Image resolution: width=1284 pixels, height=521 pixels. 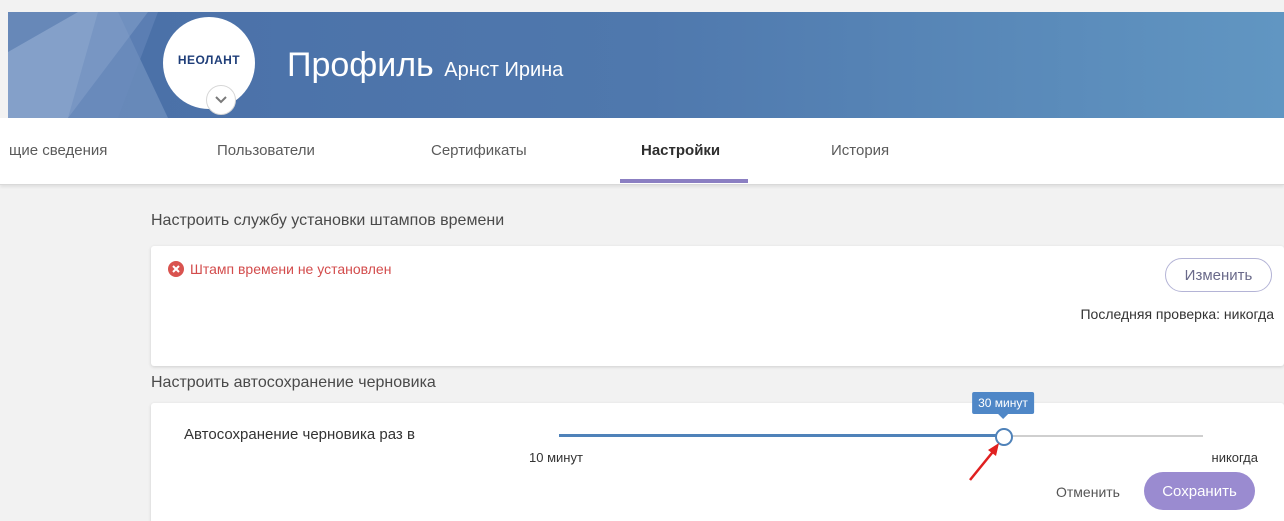 What do you see at coordinates (1218, 275) in the screenshot?
I see `change-button: Изменить` at bounding box center [1218, 275].